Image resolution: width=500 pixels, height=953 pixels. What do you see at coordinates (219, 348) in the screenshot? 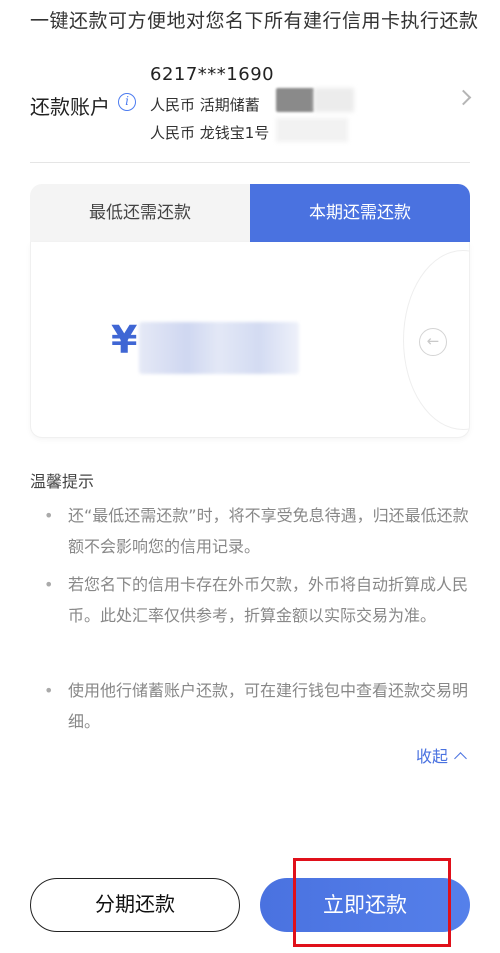
I see `redacted-amount` at bounding box center [219, 348].